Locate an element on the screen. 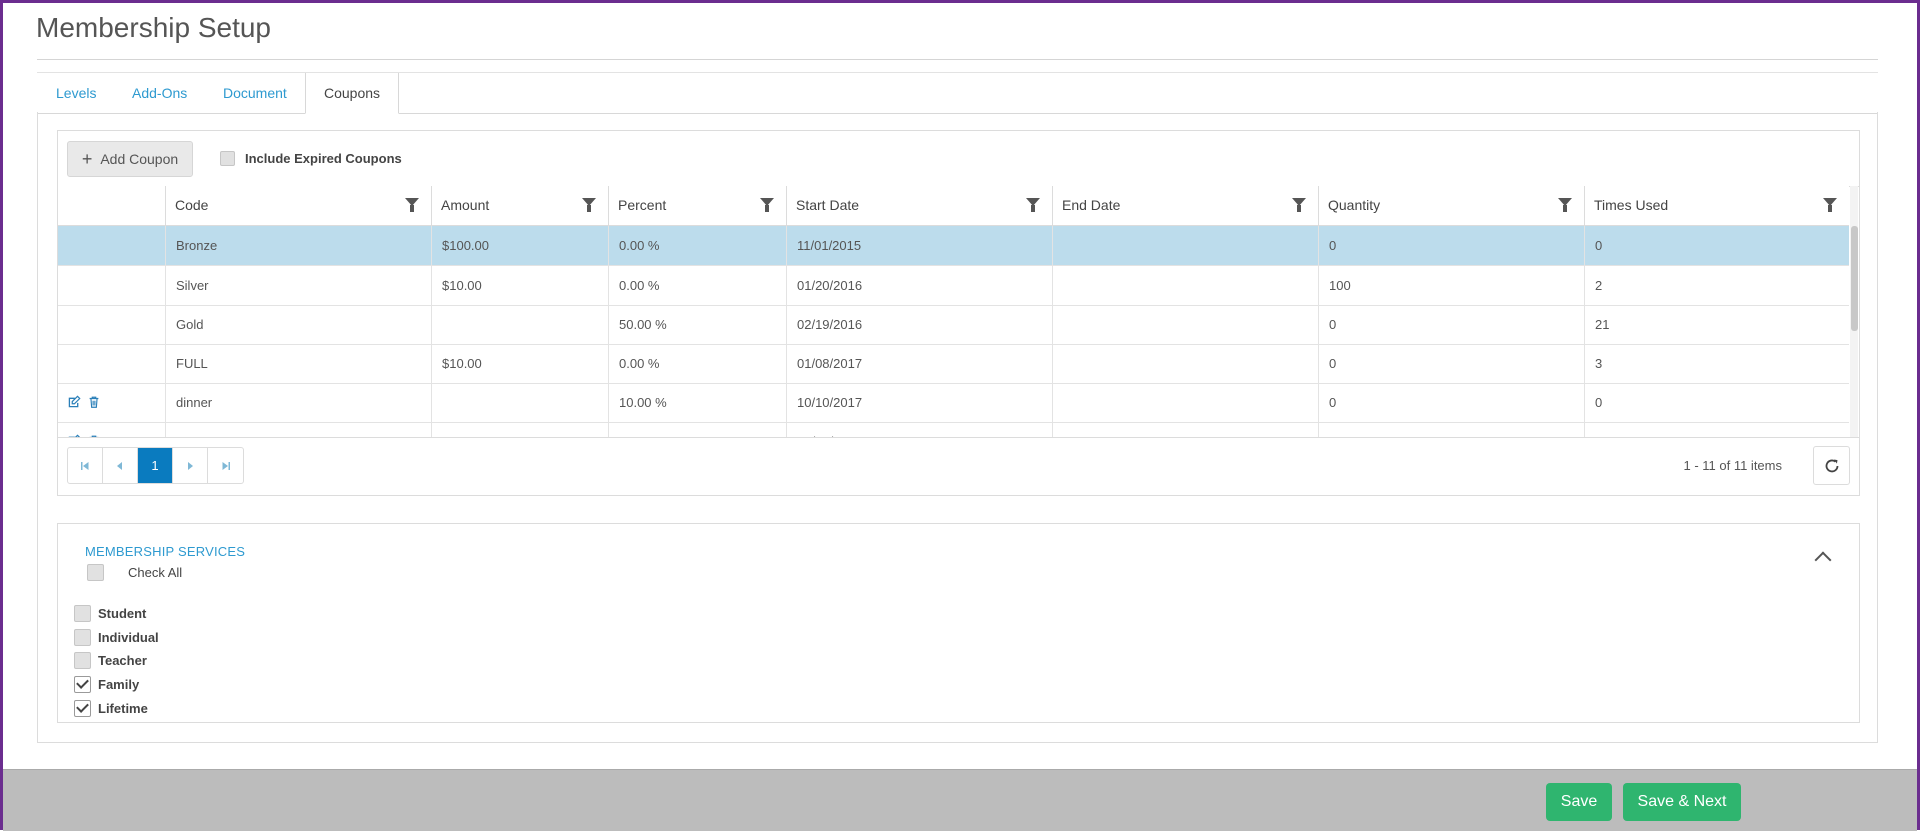 Image resolution: width=1920 pixels, height=831 pixels. service-item-individual: Individual is located at coordinates (116, 637).